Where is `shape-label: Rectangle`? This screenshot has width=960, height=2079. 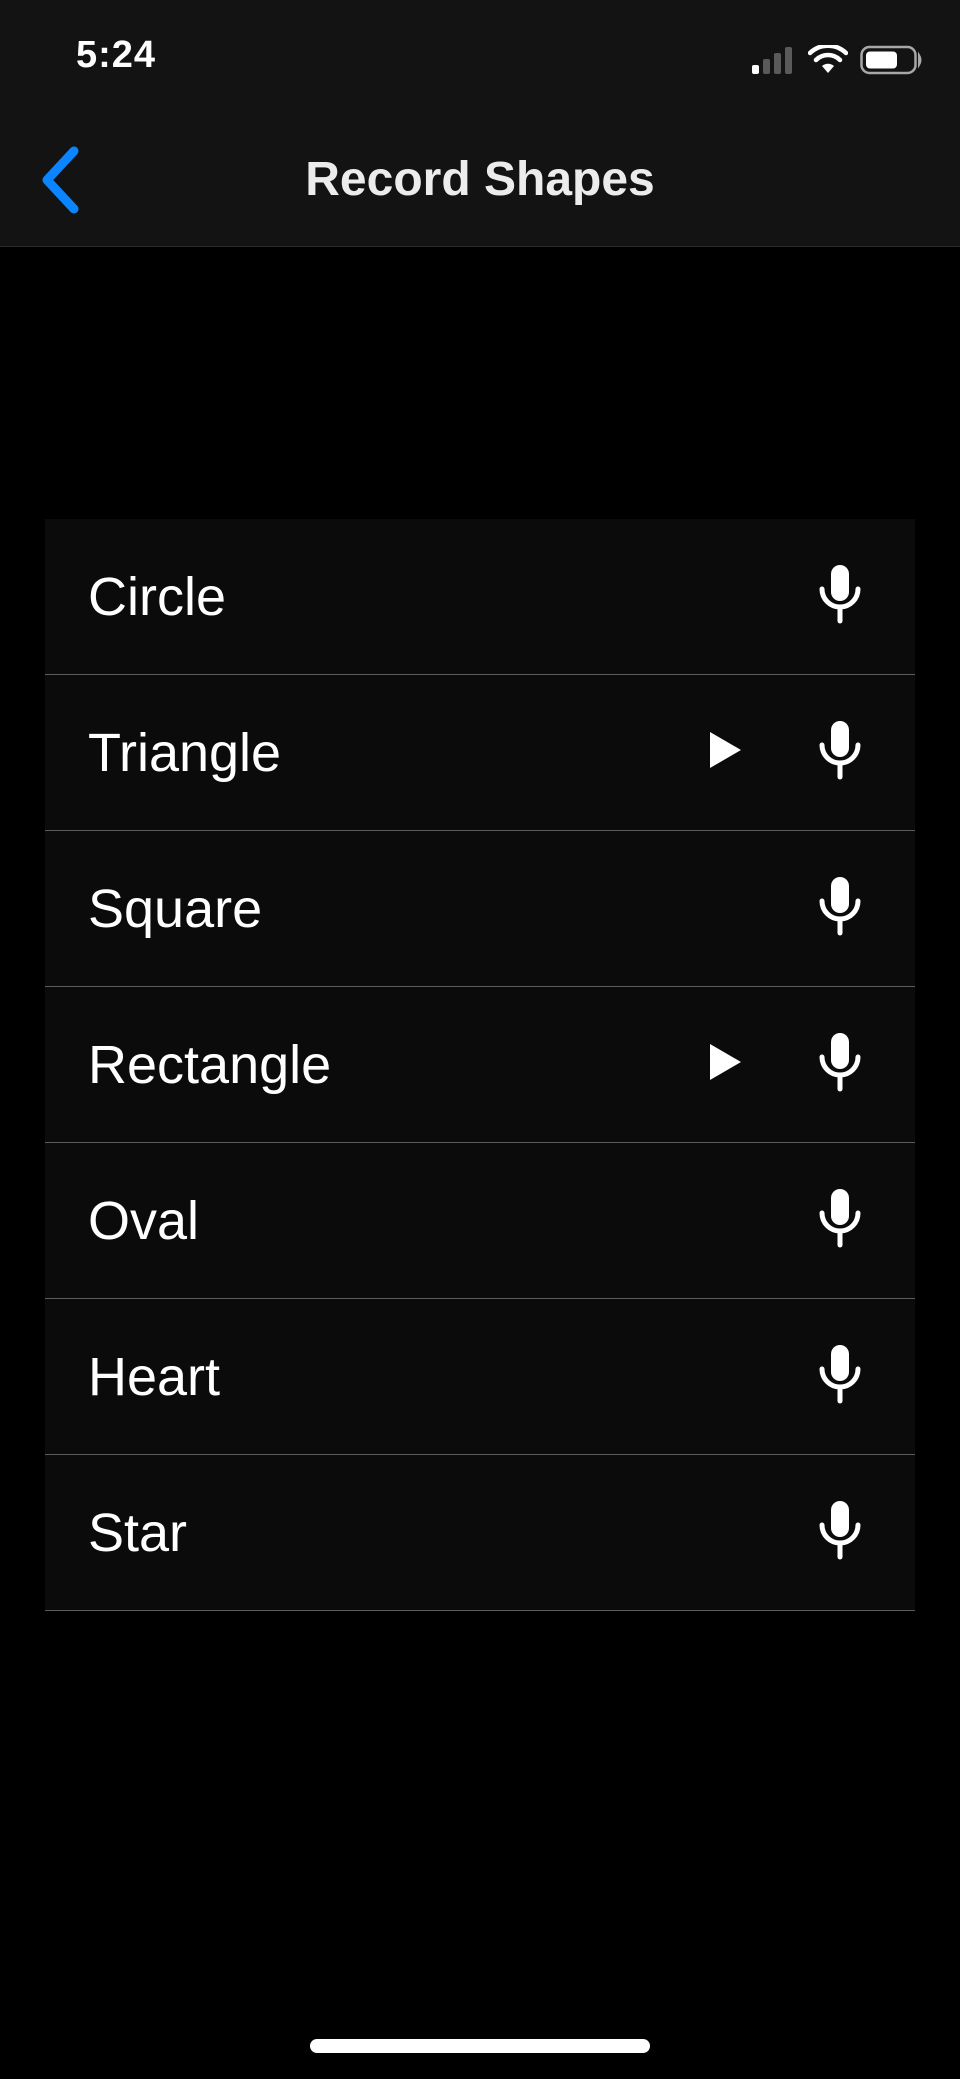 shape-label: Rectangle is located at coordinates (210, 1064).